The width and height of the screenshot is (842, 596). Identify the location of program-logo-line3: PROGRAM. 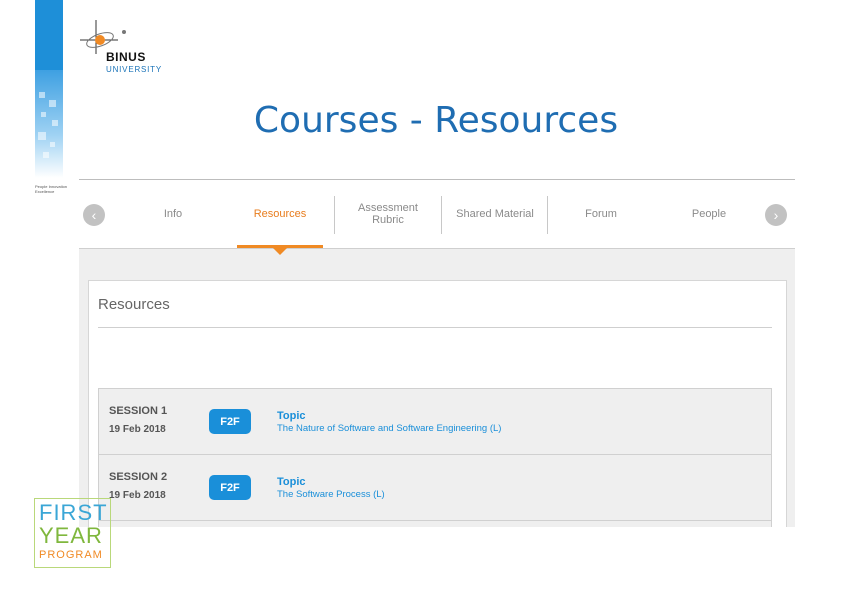
(71, 555).